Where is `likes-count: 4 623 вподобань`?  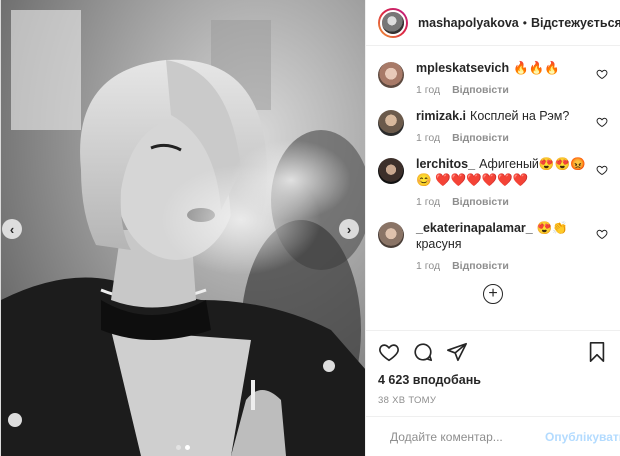 likes-count: 4 623 вподобань is located at coordinates (493, 380).